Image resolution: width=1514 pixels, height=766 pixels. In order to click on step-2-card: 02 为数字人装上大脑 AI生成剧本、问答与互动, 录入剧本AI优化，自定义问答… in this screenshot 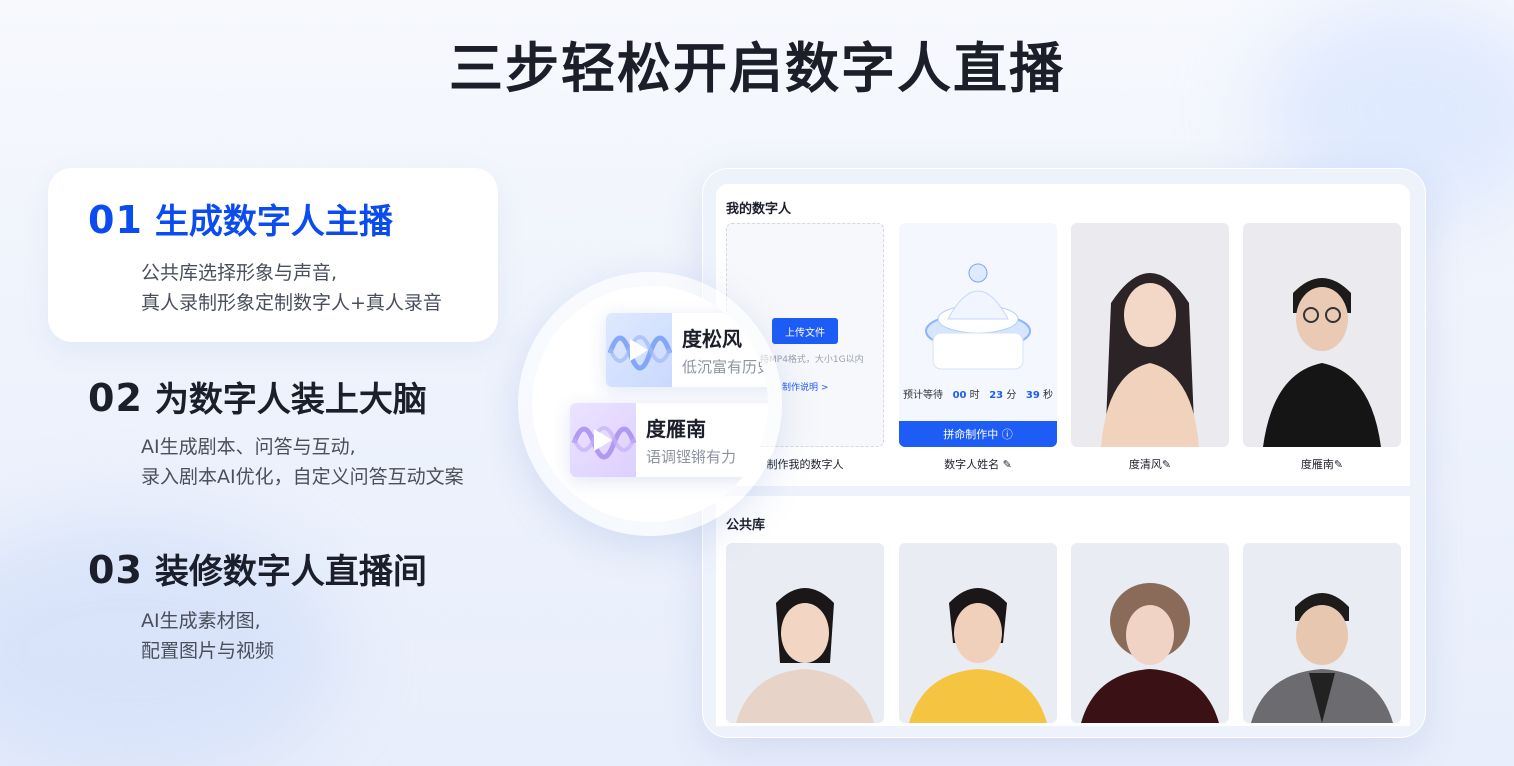, I will do `click(273, 422)`.